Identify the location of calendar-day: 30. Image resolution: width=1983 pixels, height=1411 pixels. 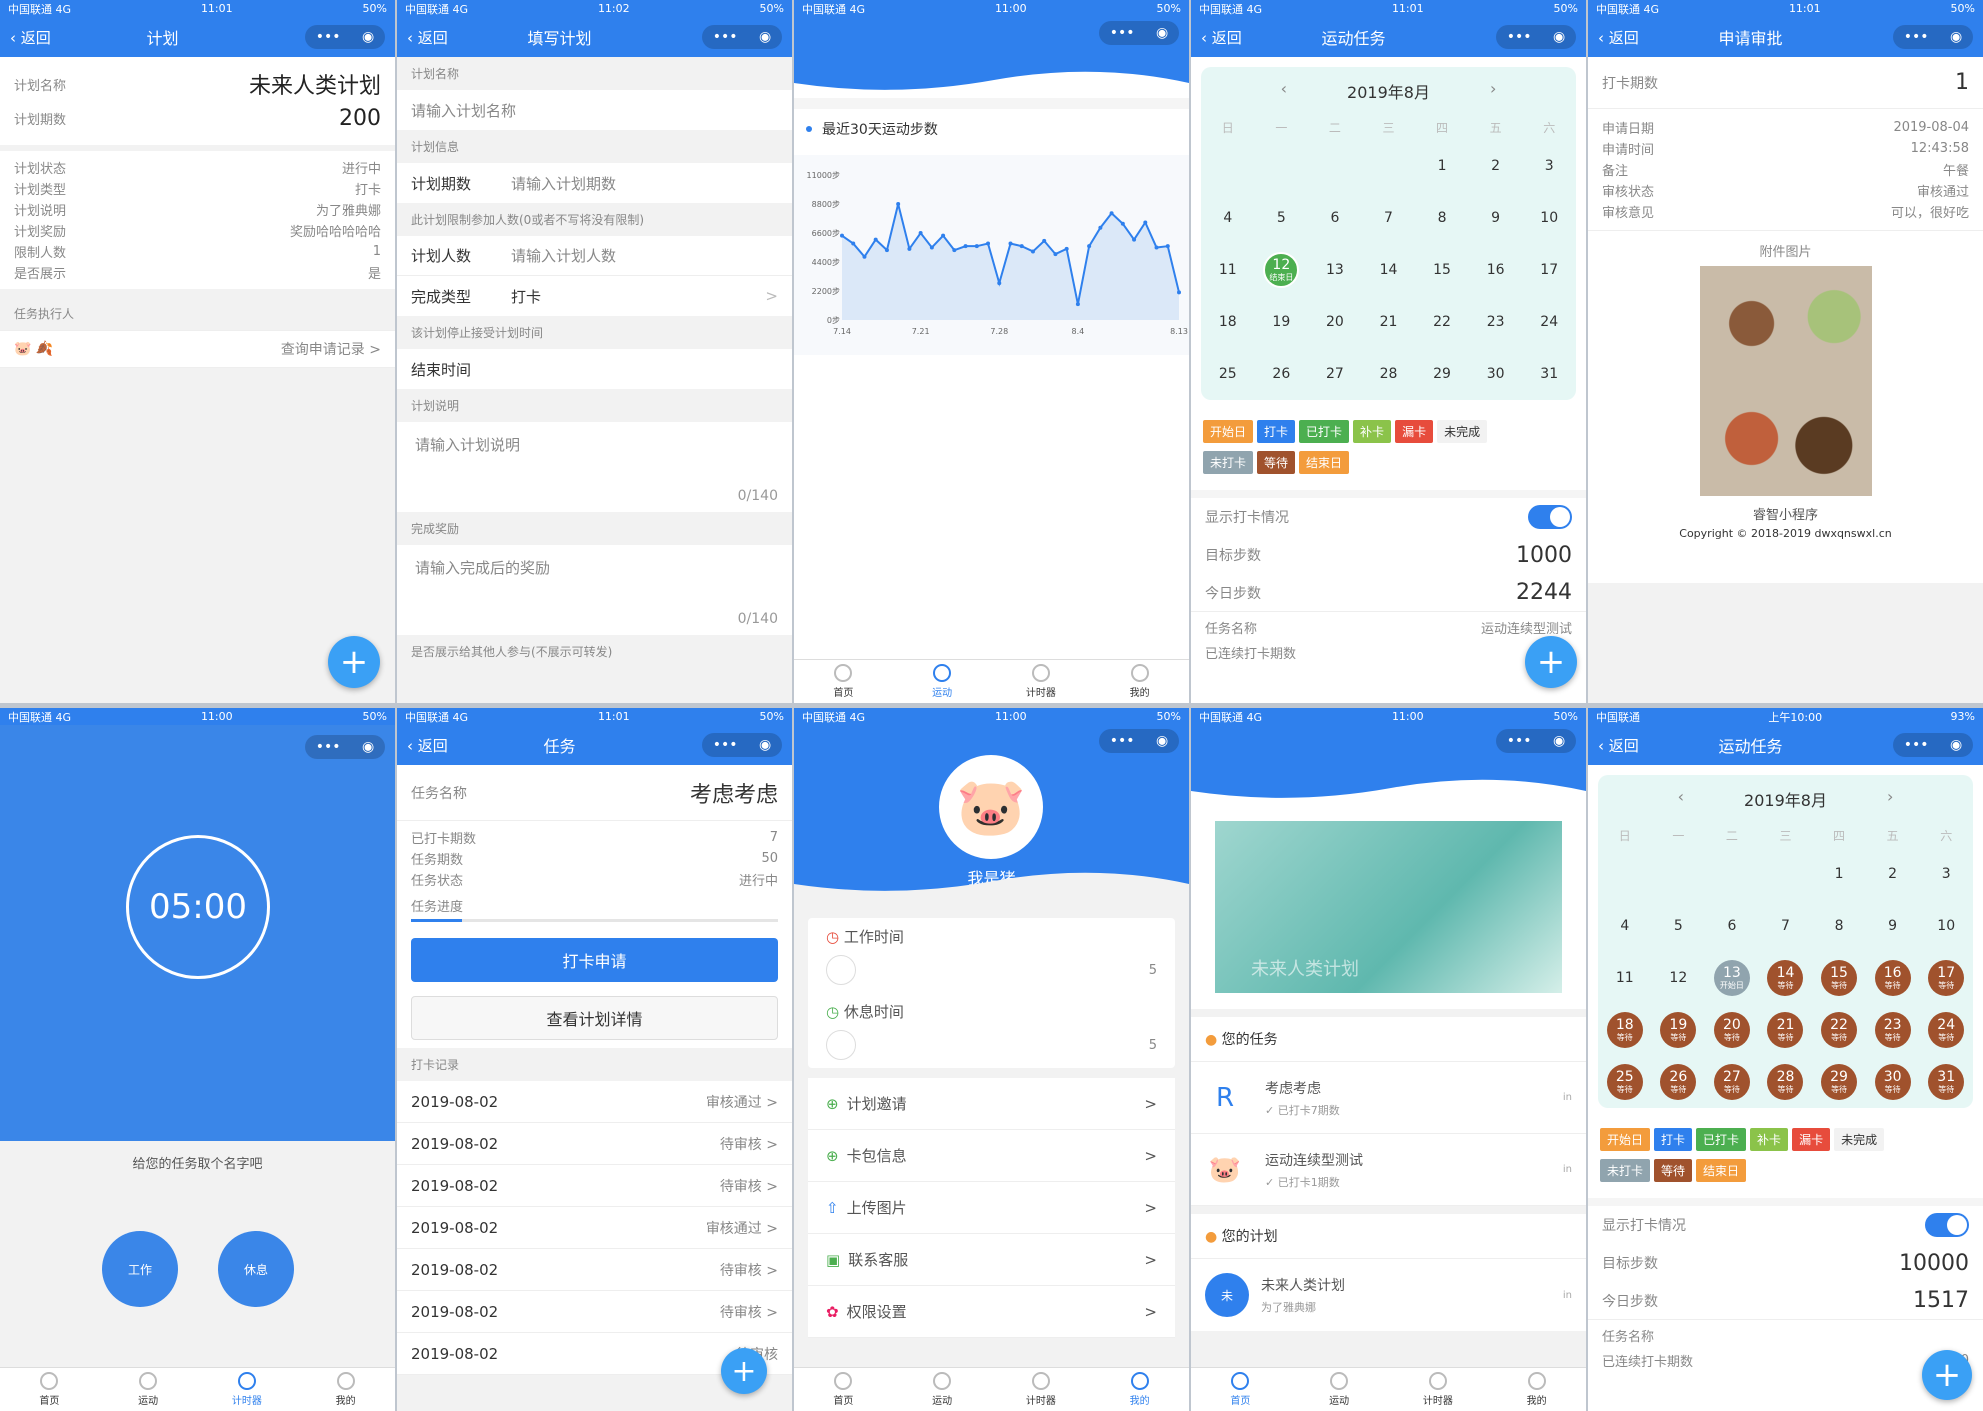
(1496, 374).